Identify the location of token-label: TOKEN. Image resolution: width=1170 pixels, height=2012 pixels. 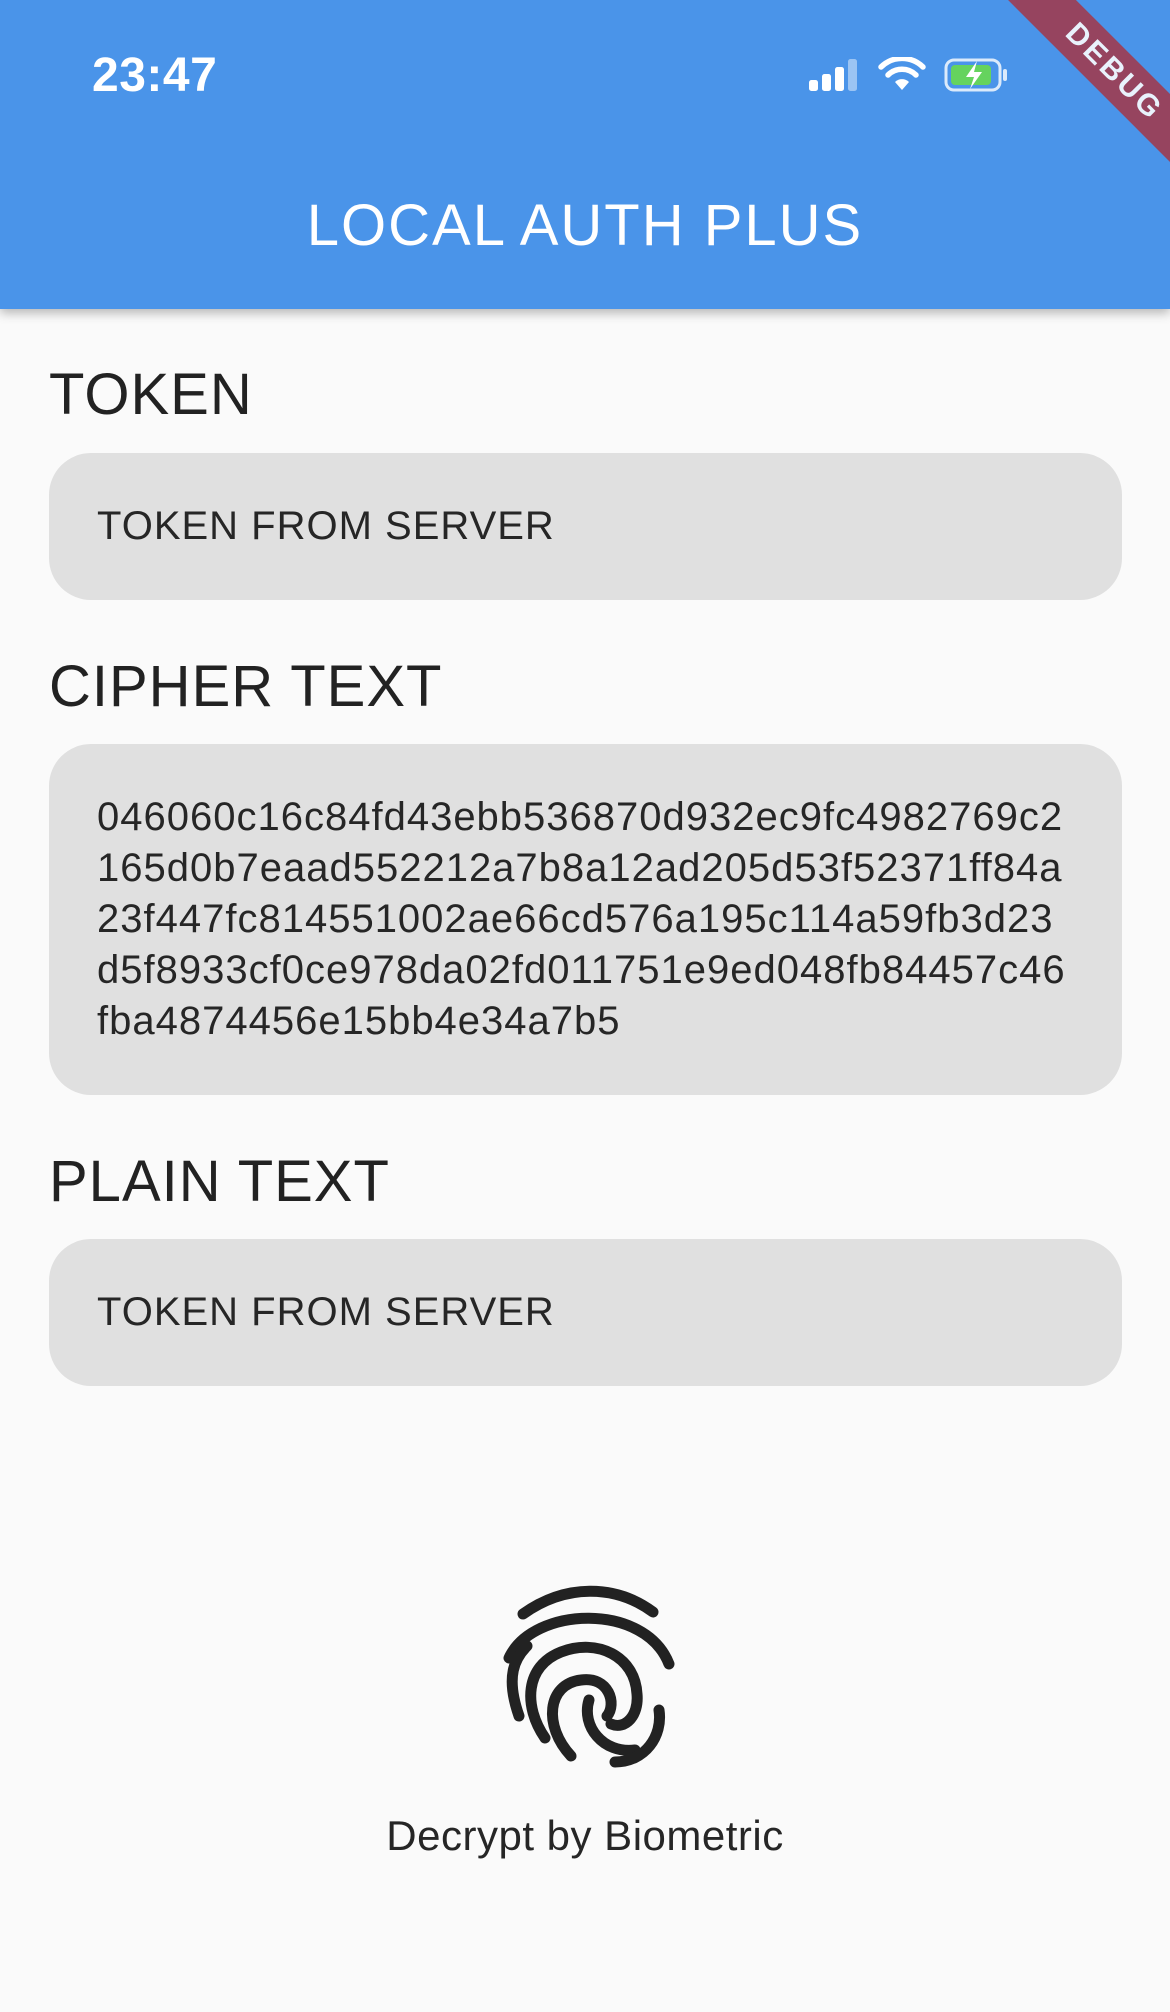
(151, 394).